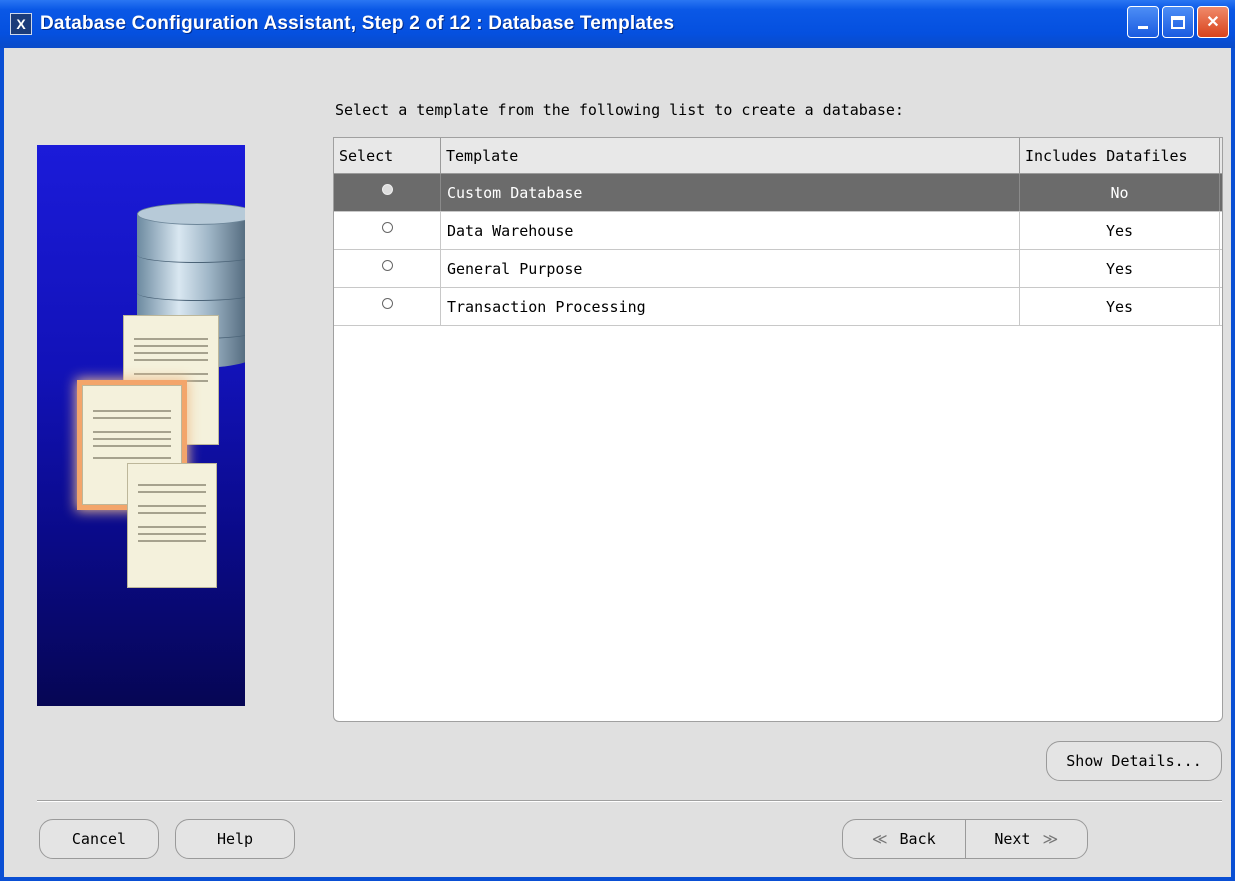 The width and height of the screenshot is (1235, 881). What do you see at coordinates (1050, 839) in the screenshot?
I see `chevron-right-icon: ≫` at bounding box center [1050, 839].